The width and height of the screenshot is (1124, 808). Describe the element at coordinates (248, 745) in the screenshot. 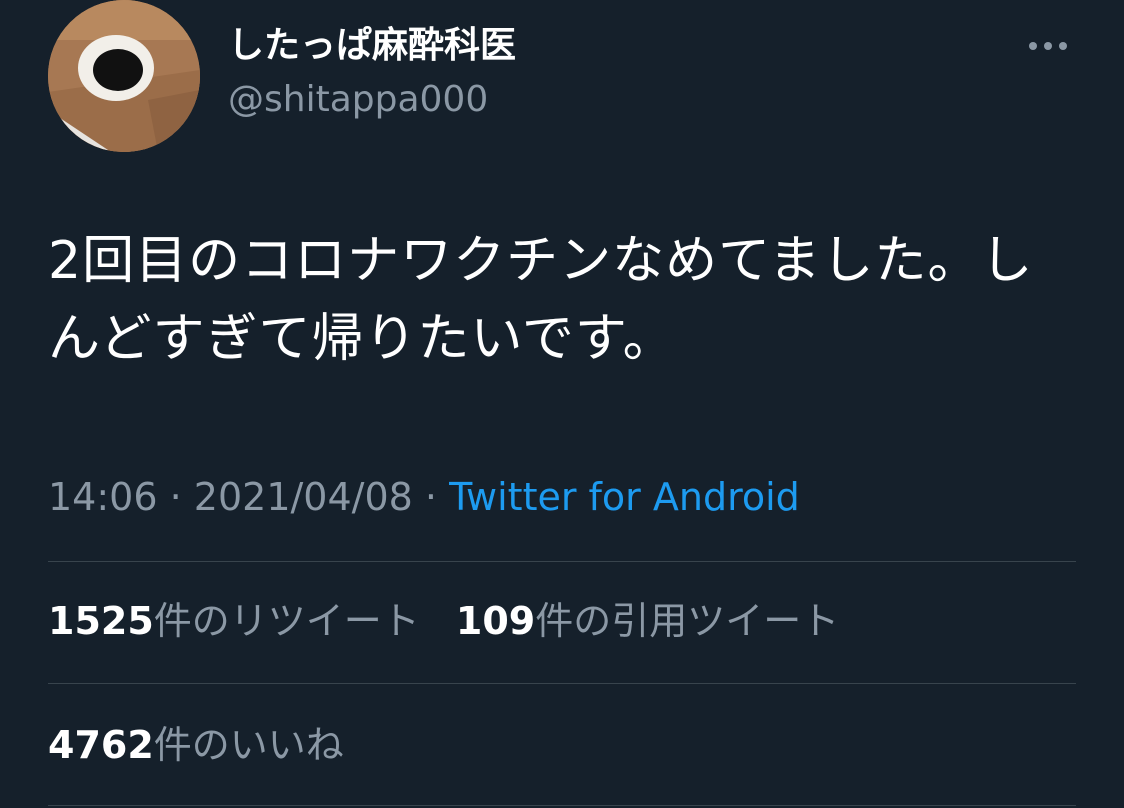

I see `like-label: 件のいいね` at that location.